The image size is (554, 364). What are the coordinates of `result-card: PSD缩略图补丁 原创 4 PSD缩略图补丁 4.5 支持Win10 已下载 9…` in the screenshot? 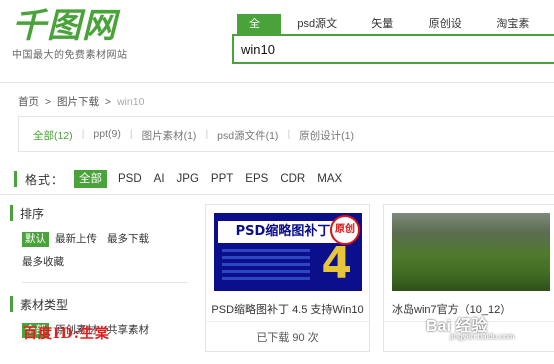 It's located at (287, 278).